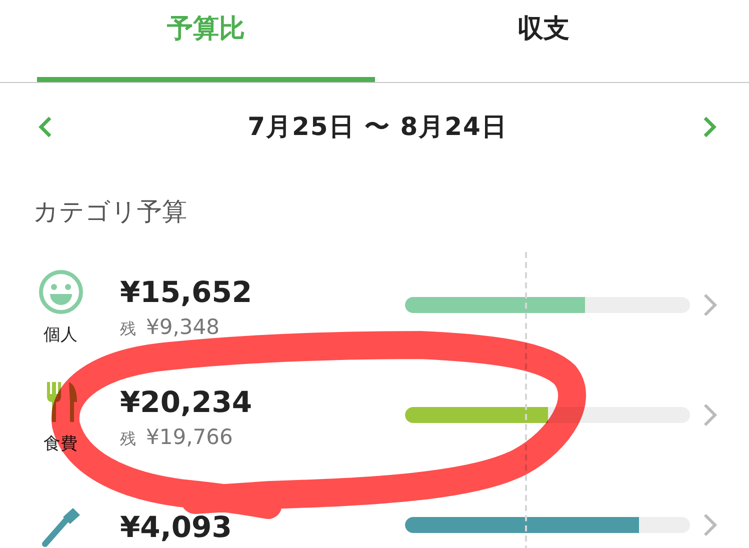 The height and width of the screenshot is (548, 749). Describe the element at coordinates (176, 527) in the screenshot. I see `spent-amount: ¥4,093` at that location.